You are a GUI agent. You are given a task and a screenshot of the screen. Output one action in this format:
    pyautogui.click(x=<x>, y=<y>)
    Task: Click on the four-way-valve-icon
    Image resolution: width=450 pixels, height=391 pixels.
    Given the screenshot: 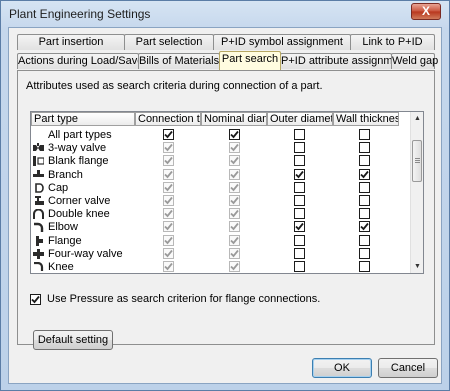 What is the action you would take?
    pyautogui.click(x=38, y=253)
    